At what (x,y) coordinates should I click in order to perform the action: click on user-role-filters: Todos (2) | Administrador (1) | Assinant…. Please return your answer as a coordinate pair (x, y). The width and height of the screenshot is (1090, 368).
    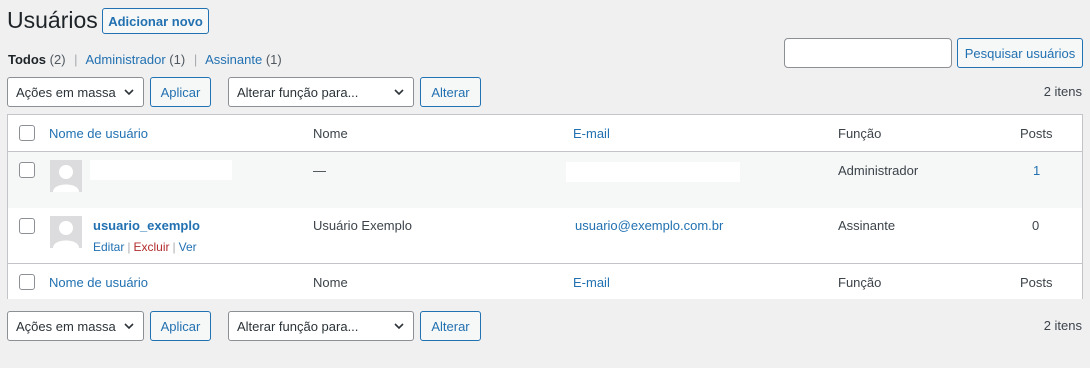
    Looking at the image, I should click on (145, 60).